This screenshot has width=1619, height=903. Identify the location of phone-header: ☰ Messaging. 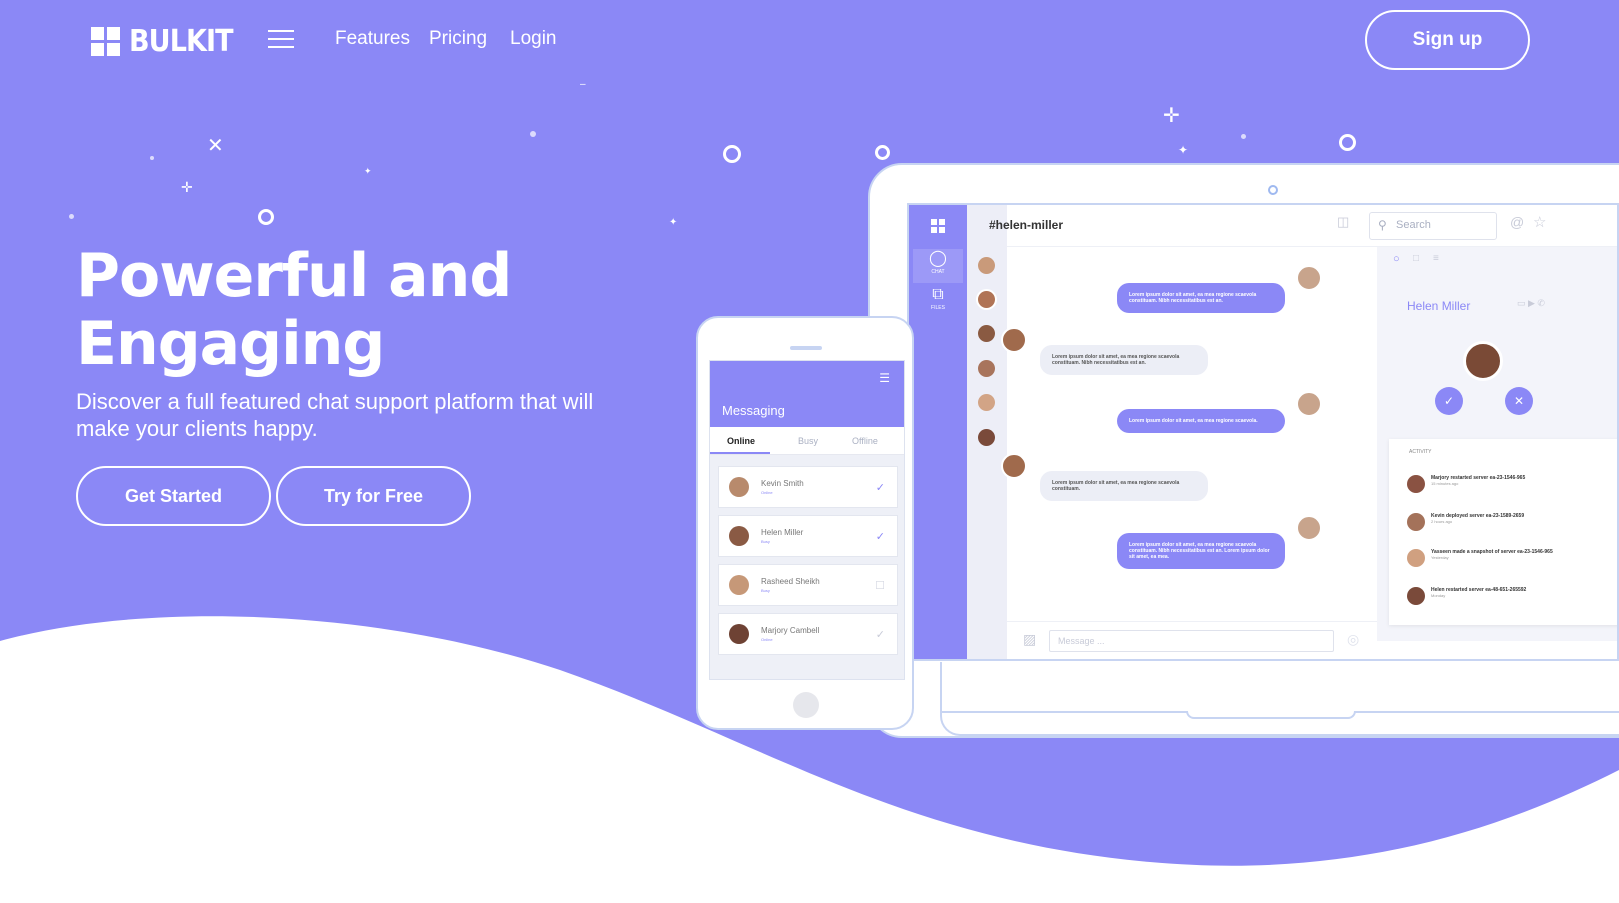
(807, 394).